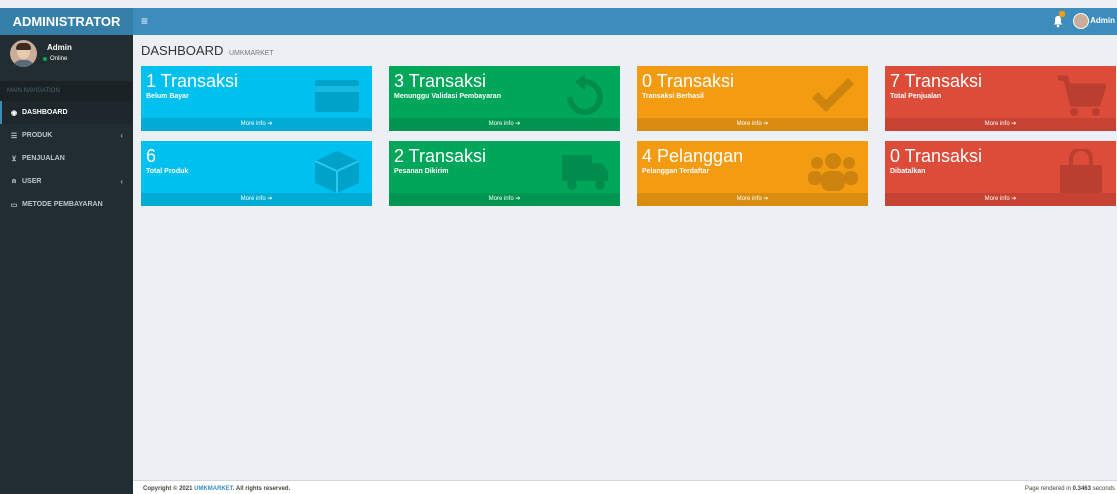 This screenshot has width=1117, height=494. I want to click on info-box: 7 Transaksi Total Penjualan More info ➔, so click(1000, 98).